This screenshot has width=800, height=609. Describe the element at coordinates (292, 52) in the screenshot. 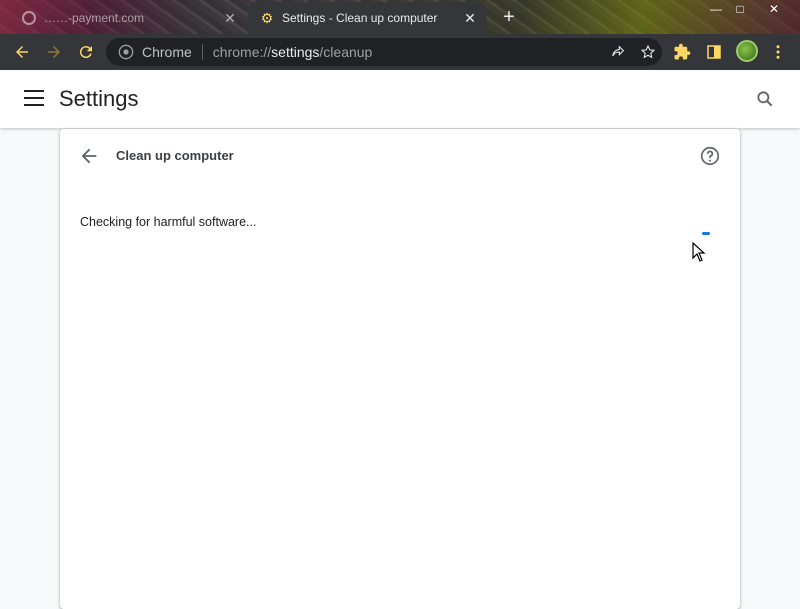

I see `url-text: chrome://settings/cleanup` at that location.